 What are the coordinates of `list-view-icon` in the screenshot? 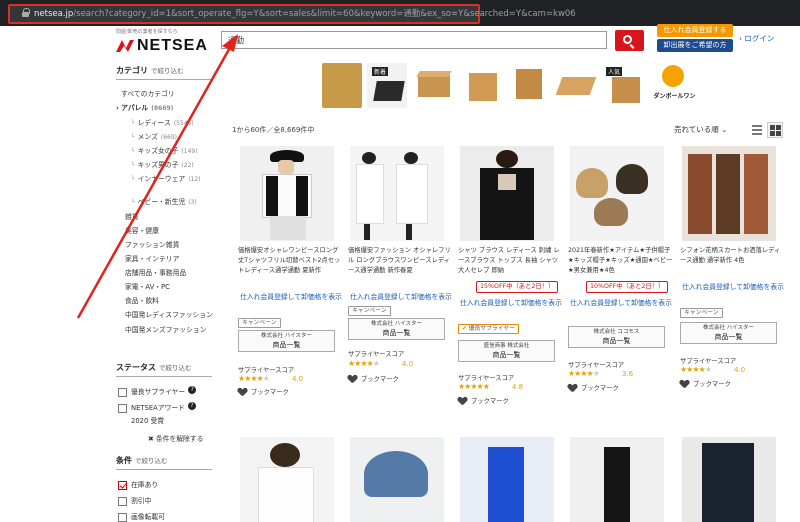 It's located at (757, 130).